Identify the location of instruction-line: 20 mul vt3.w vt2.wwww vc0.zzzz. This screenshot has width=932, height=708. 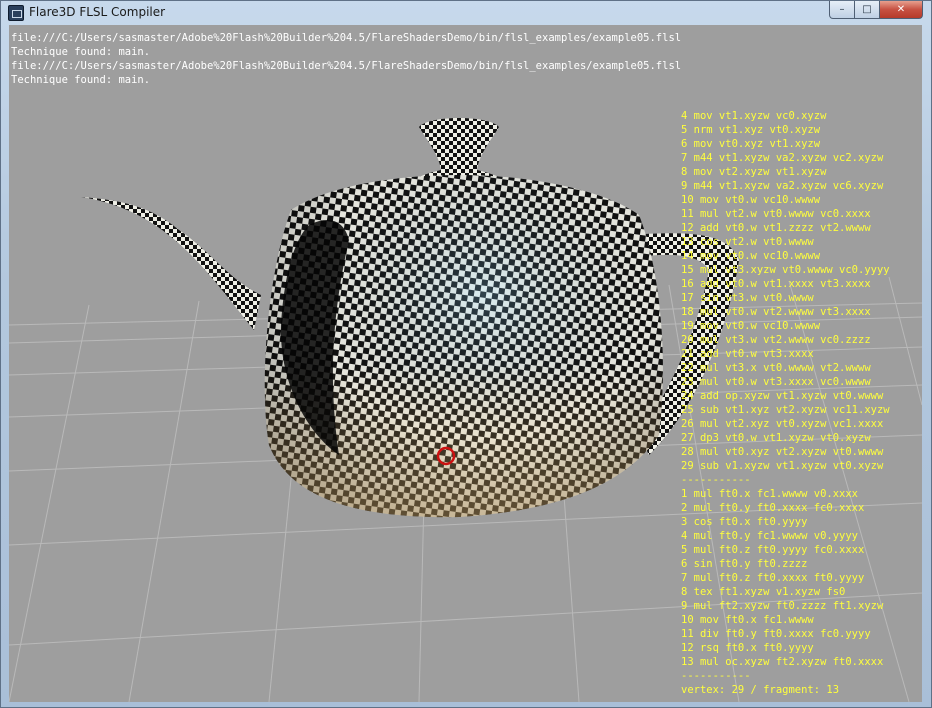
(776, 340).